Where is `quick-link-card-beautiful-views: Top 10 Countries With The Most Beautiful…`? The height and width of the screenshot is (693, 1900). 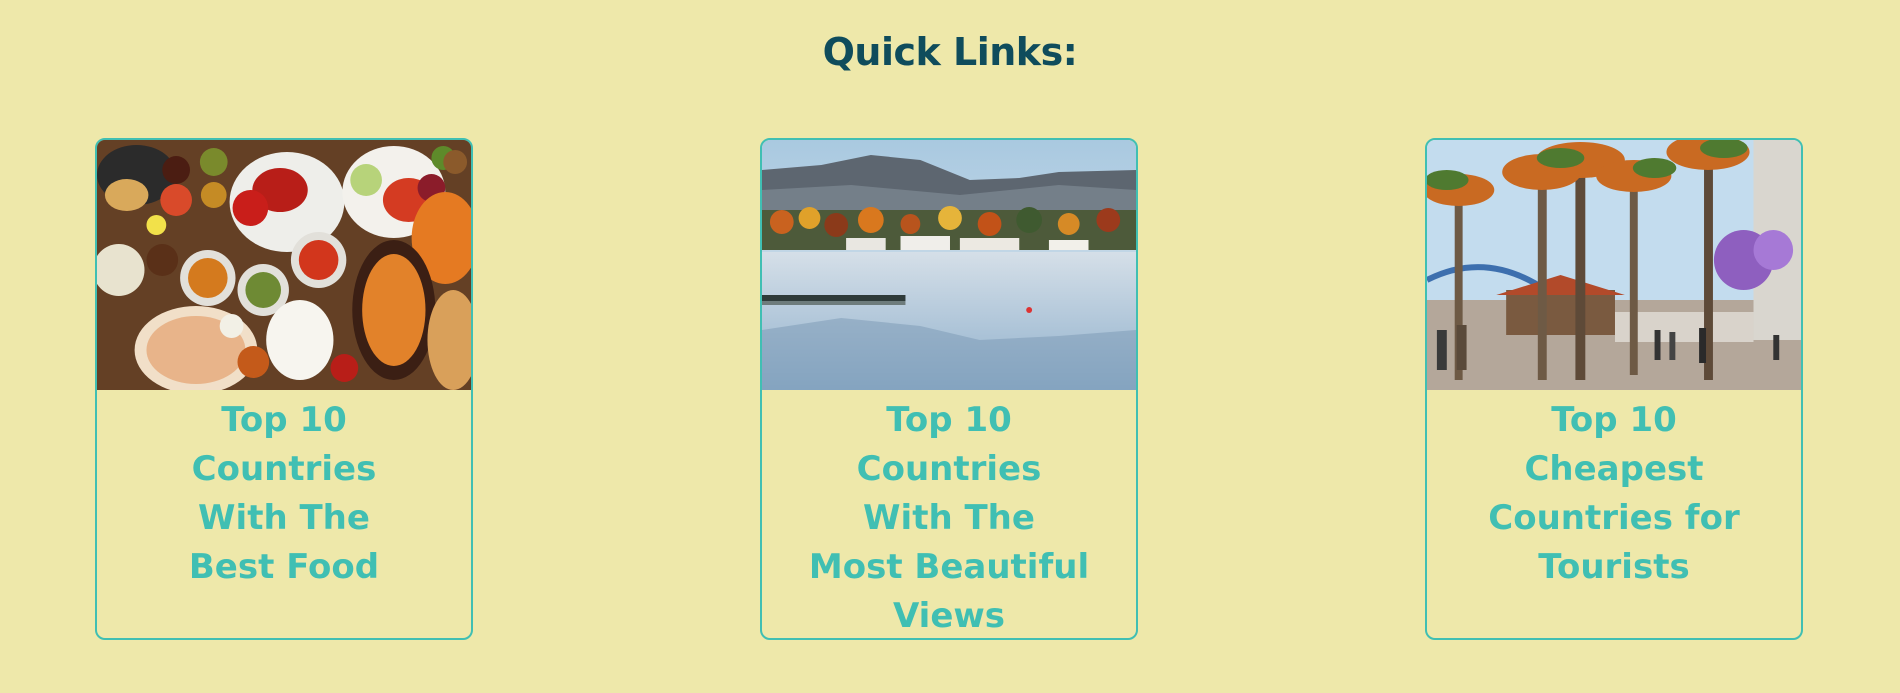
quick-link-card-beautiful-views: Top 10 Countries With The Most Beautiful… is located at coordinates (949, 389).